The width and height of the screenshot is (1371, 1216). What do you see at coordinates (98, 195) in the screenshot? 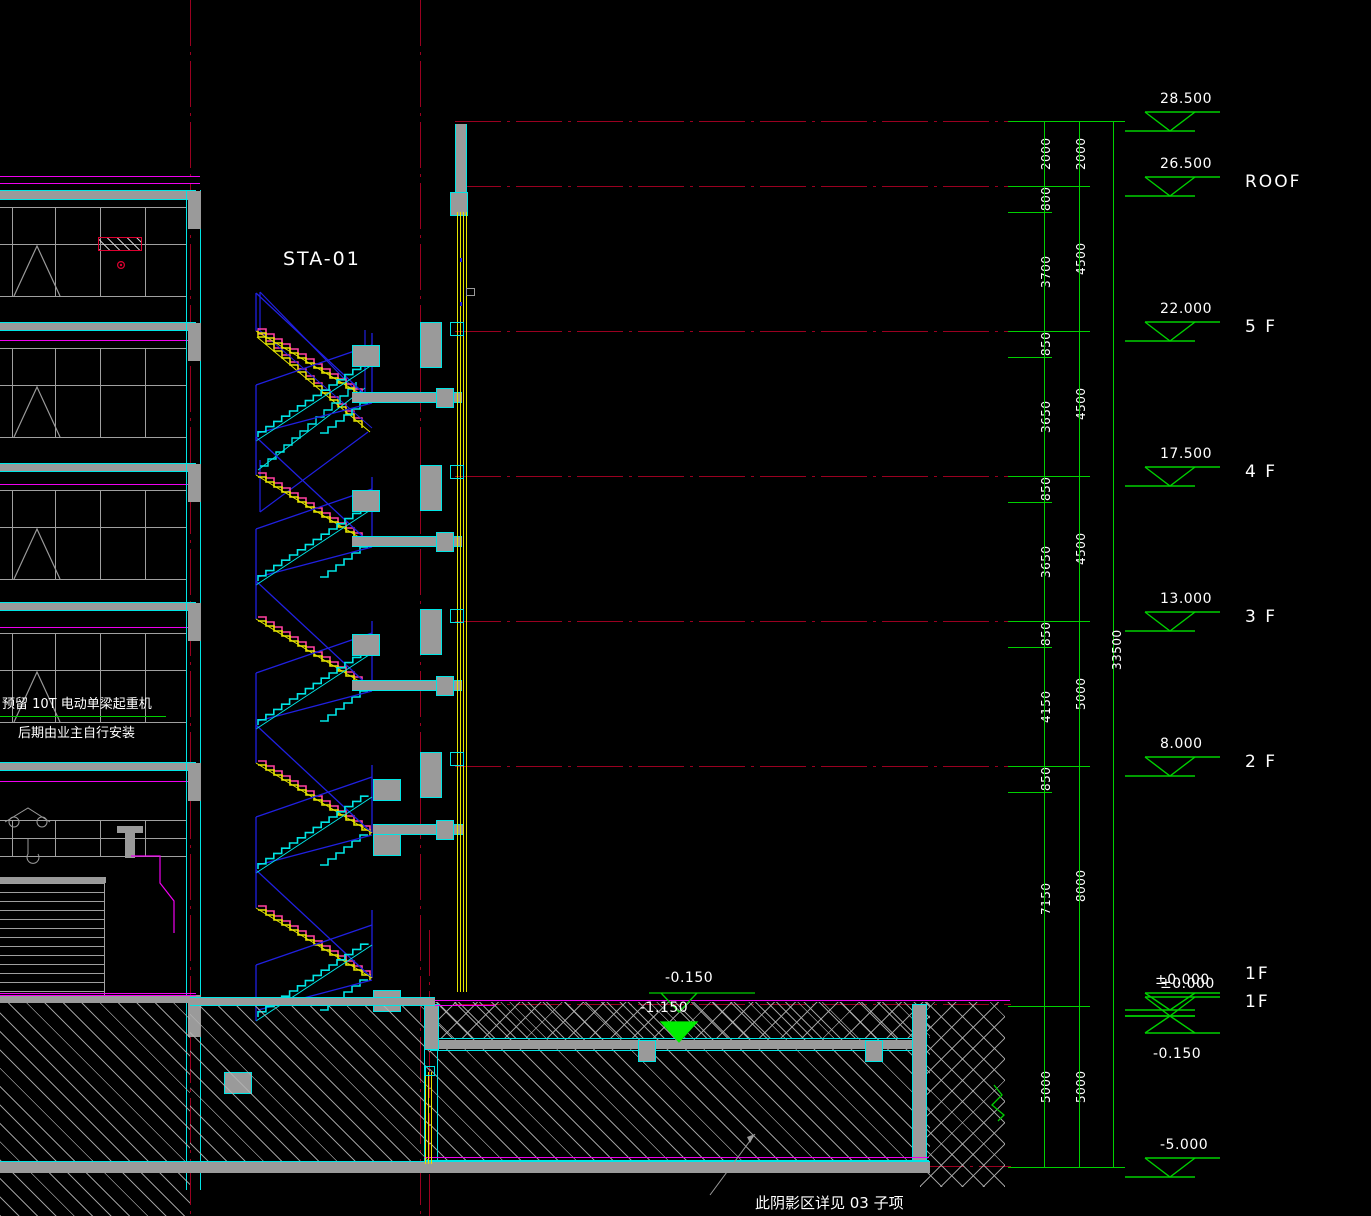
I see `slab-5f` at bounding box center [98, 195].